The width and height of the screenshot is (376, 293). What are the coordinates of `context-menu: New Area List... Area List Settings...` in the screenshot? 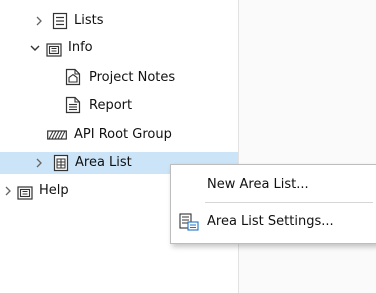 It's located at (273, 204).